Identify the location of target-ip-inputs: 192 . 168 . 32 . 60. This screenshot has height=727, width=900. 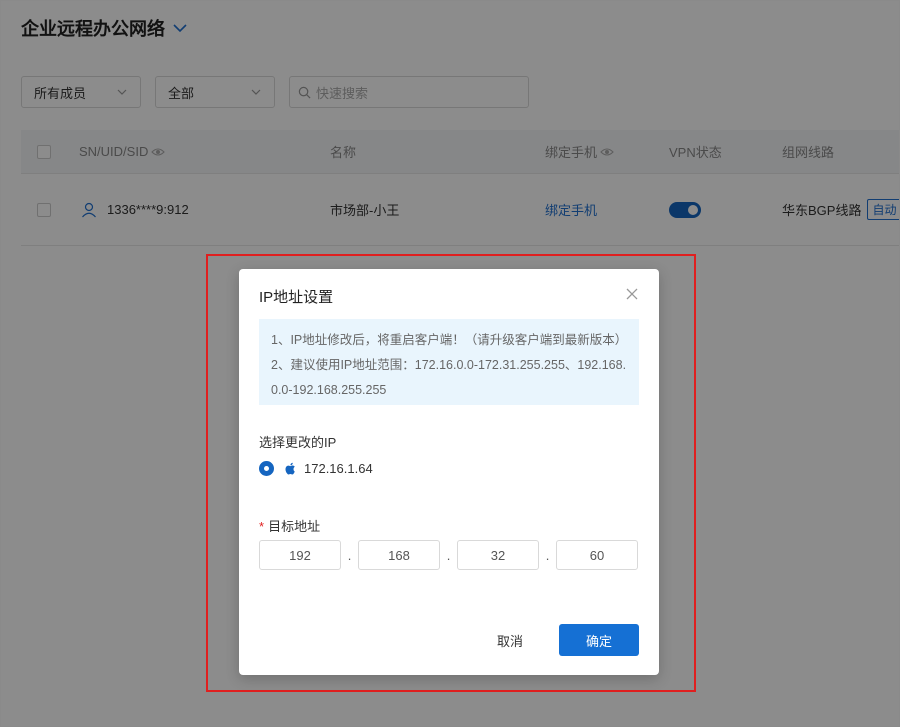
(448, 555).